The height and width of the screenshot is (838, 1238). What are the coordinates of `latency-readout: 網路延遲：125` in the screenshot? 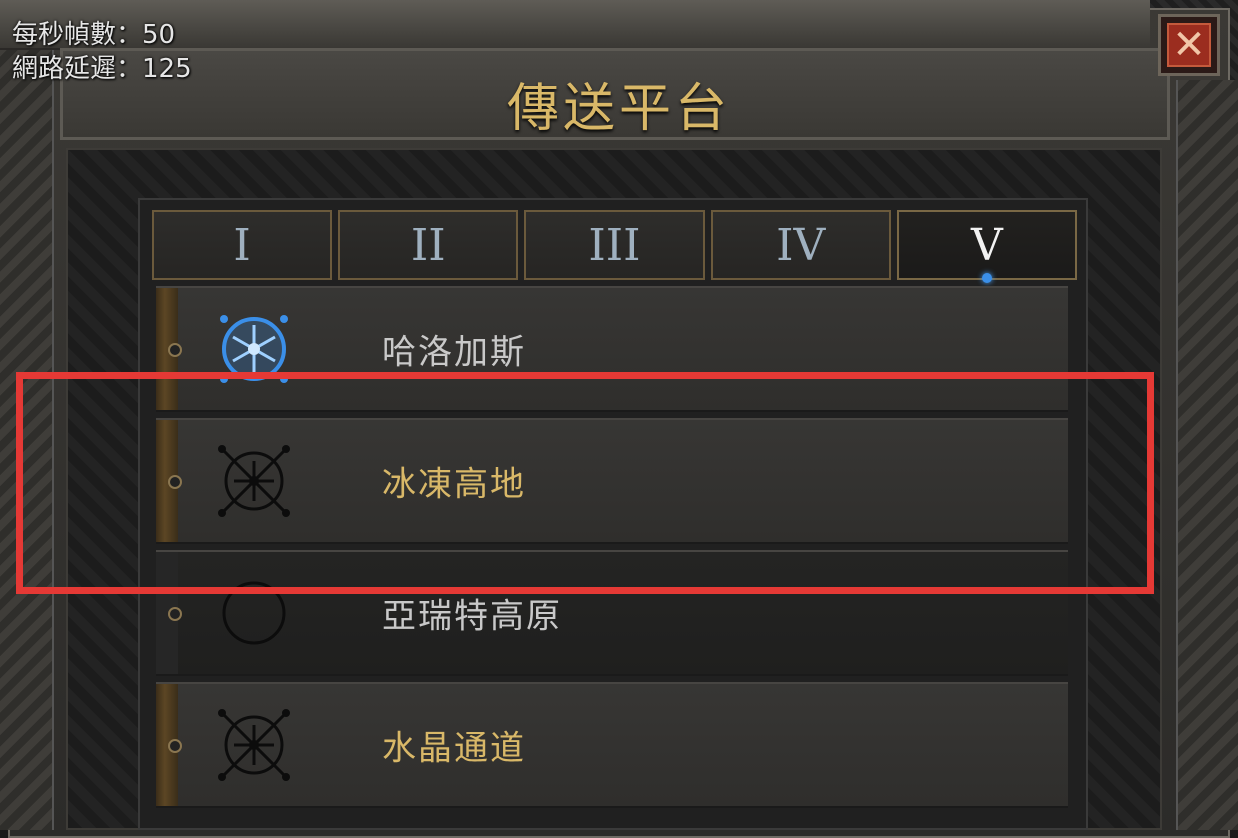 It's located at (102, 69).